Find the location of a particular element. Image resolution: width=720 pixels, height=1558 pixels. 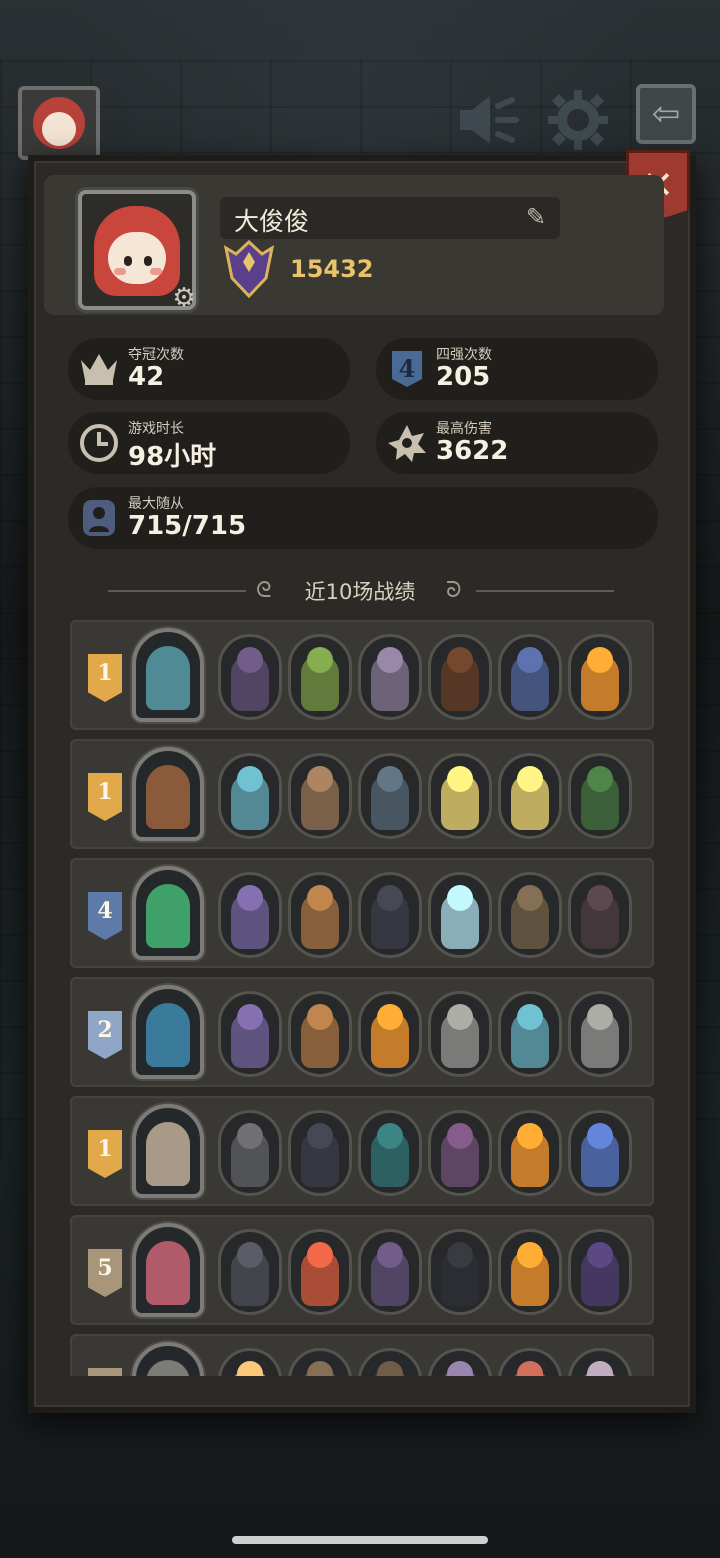

stat-value: 98小时 is located at coordinates (172, 457).